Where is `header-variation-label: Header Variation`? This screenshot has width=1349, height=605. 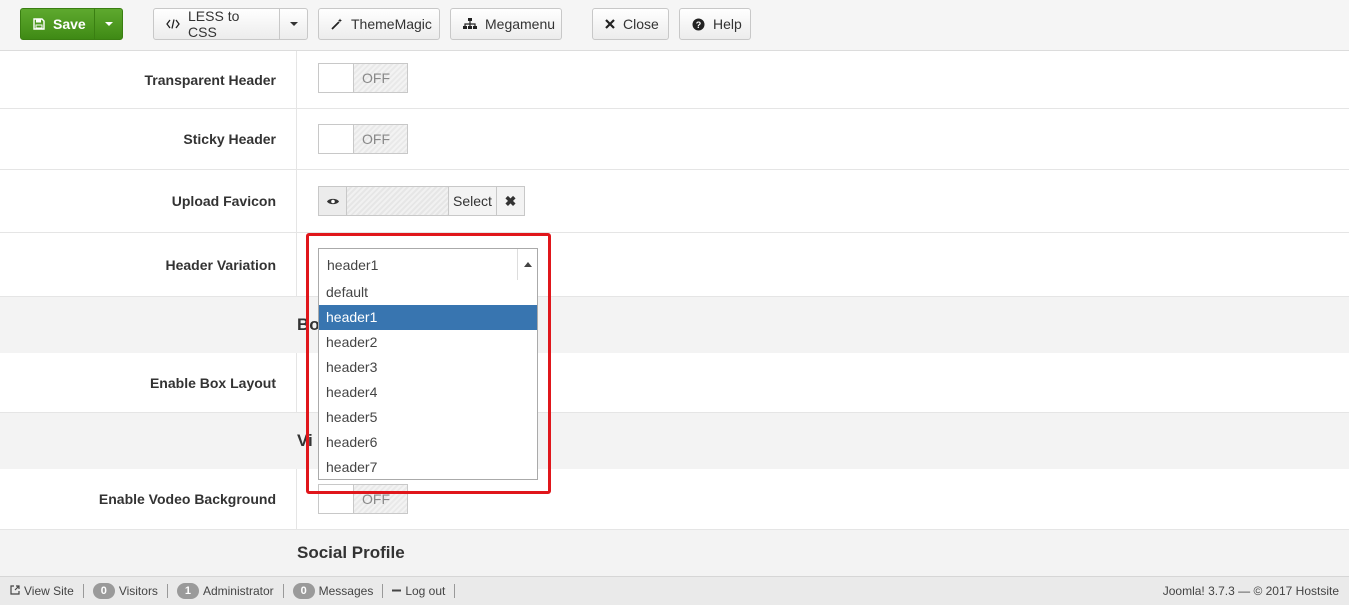
header-variation-label: Header Variation is located at coordinates (148, 264).